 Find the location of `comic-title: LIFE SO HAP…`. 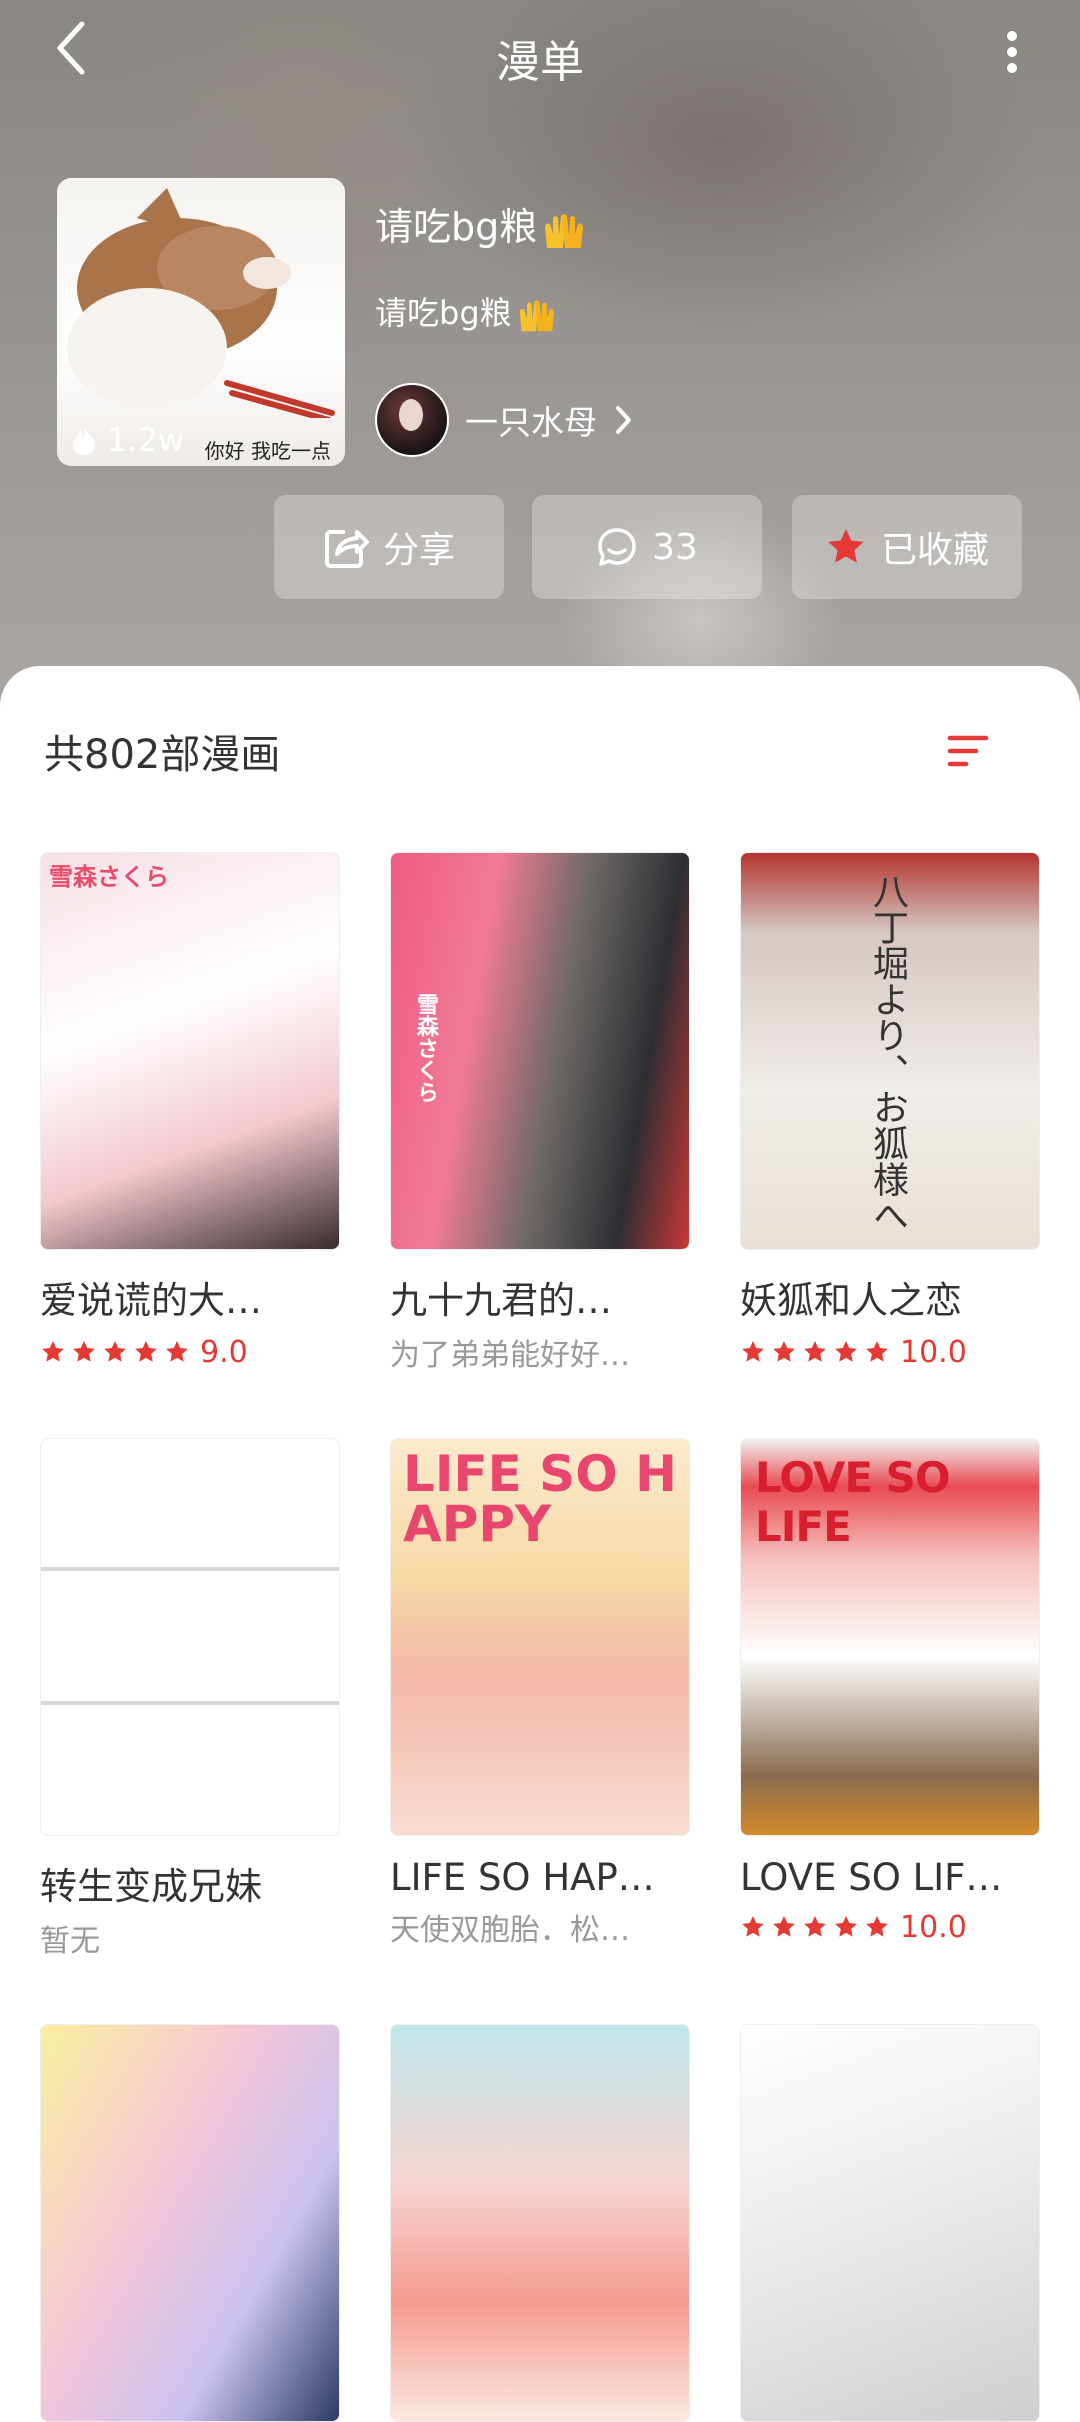

comic-title: LIFE SO HAP… is located at coordinates (522, 1877).